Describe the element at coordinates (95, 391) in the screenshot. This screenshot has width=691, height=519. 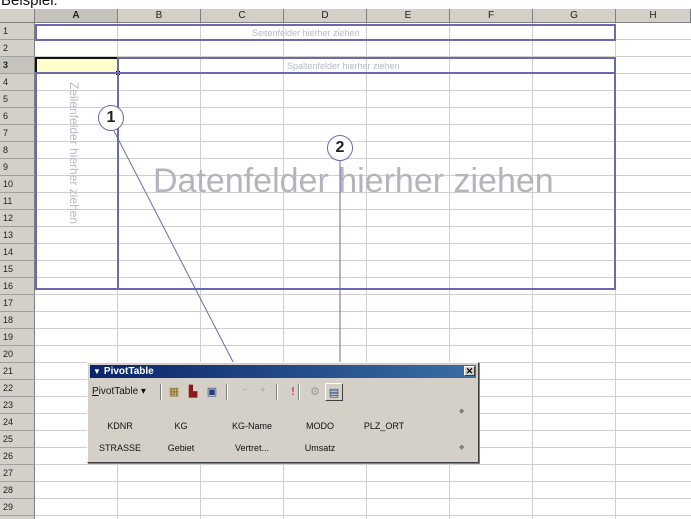
I see `menu-accel-letter: P` at that location.